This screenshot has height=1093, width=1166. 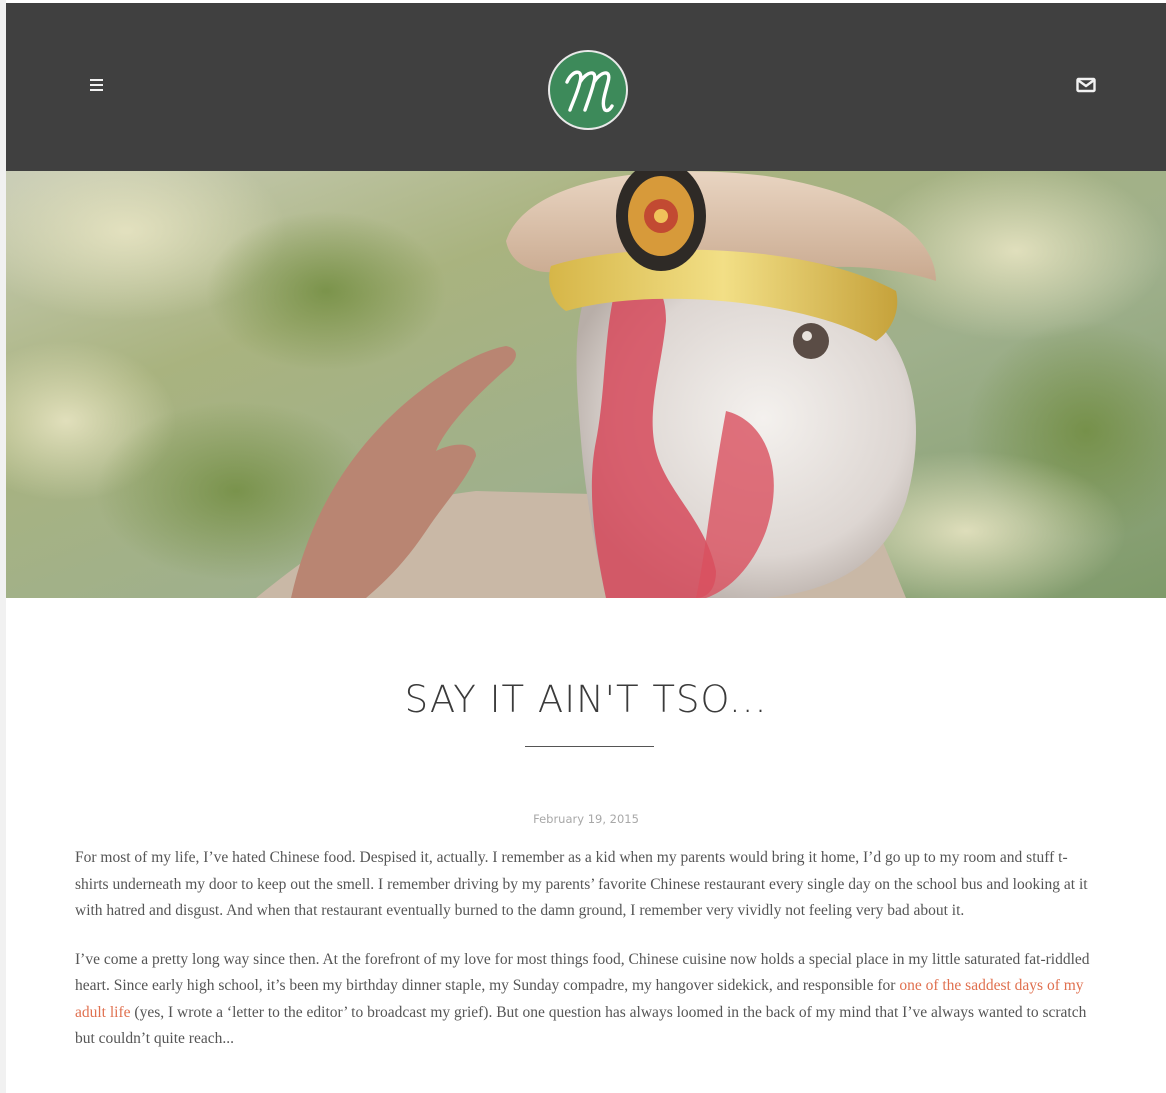 What do you see at coordinates (589, 746) in the screenshot?
I see `title-divider` at bounding box center [589, 746].